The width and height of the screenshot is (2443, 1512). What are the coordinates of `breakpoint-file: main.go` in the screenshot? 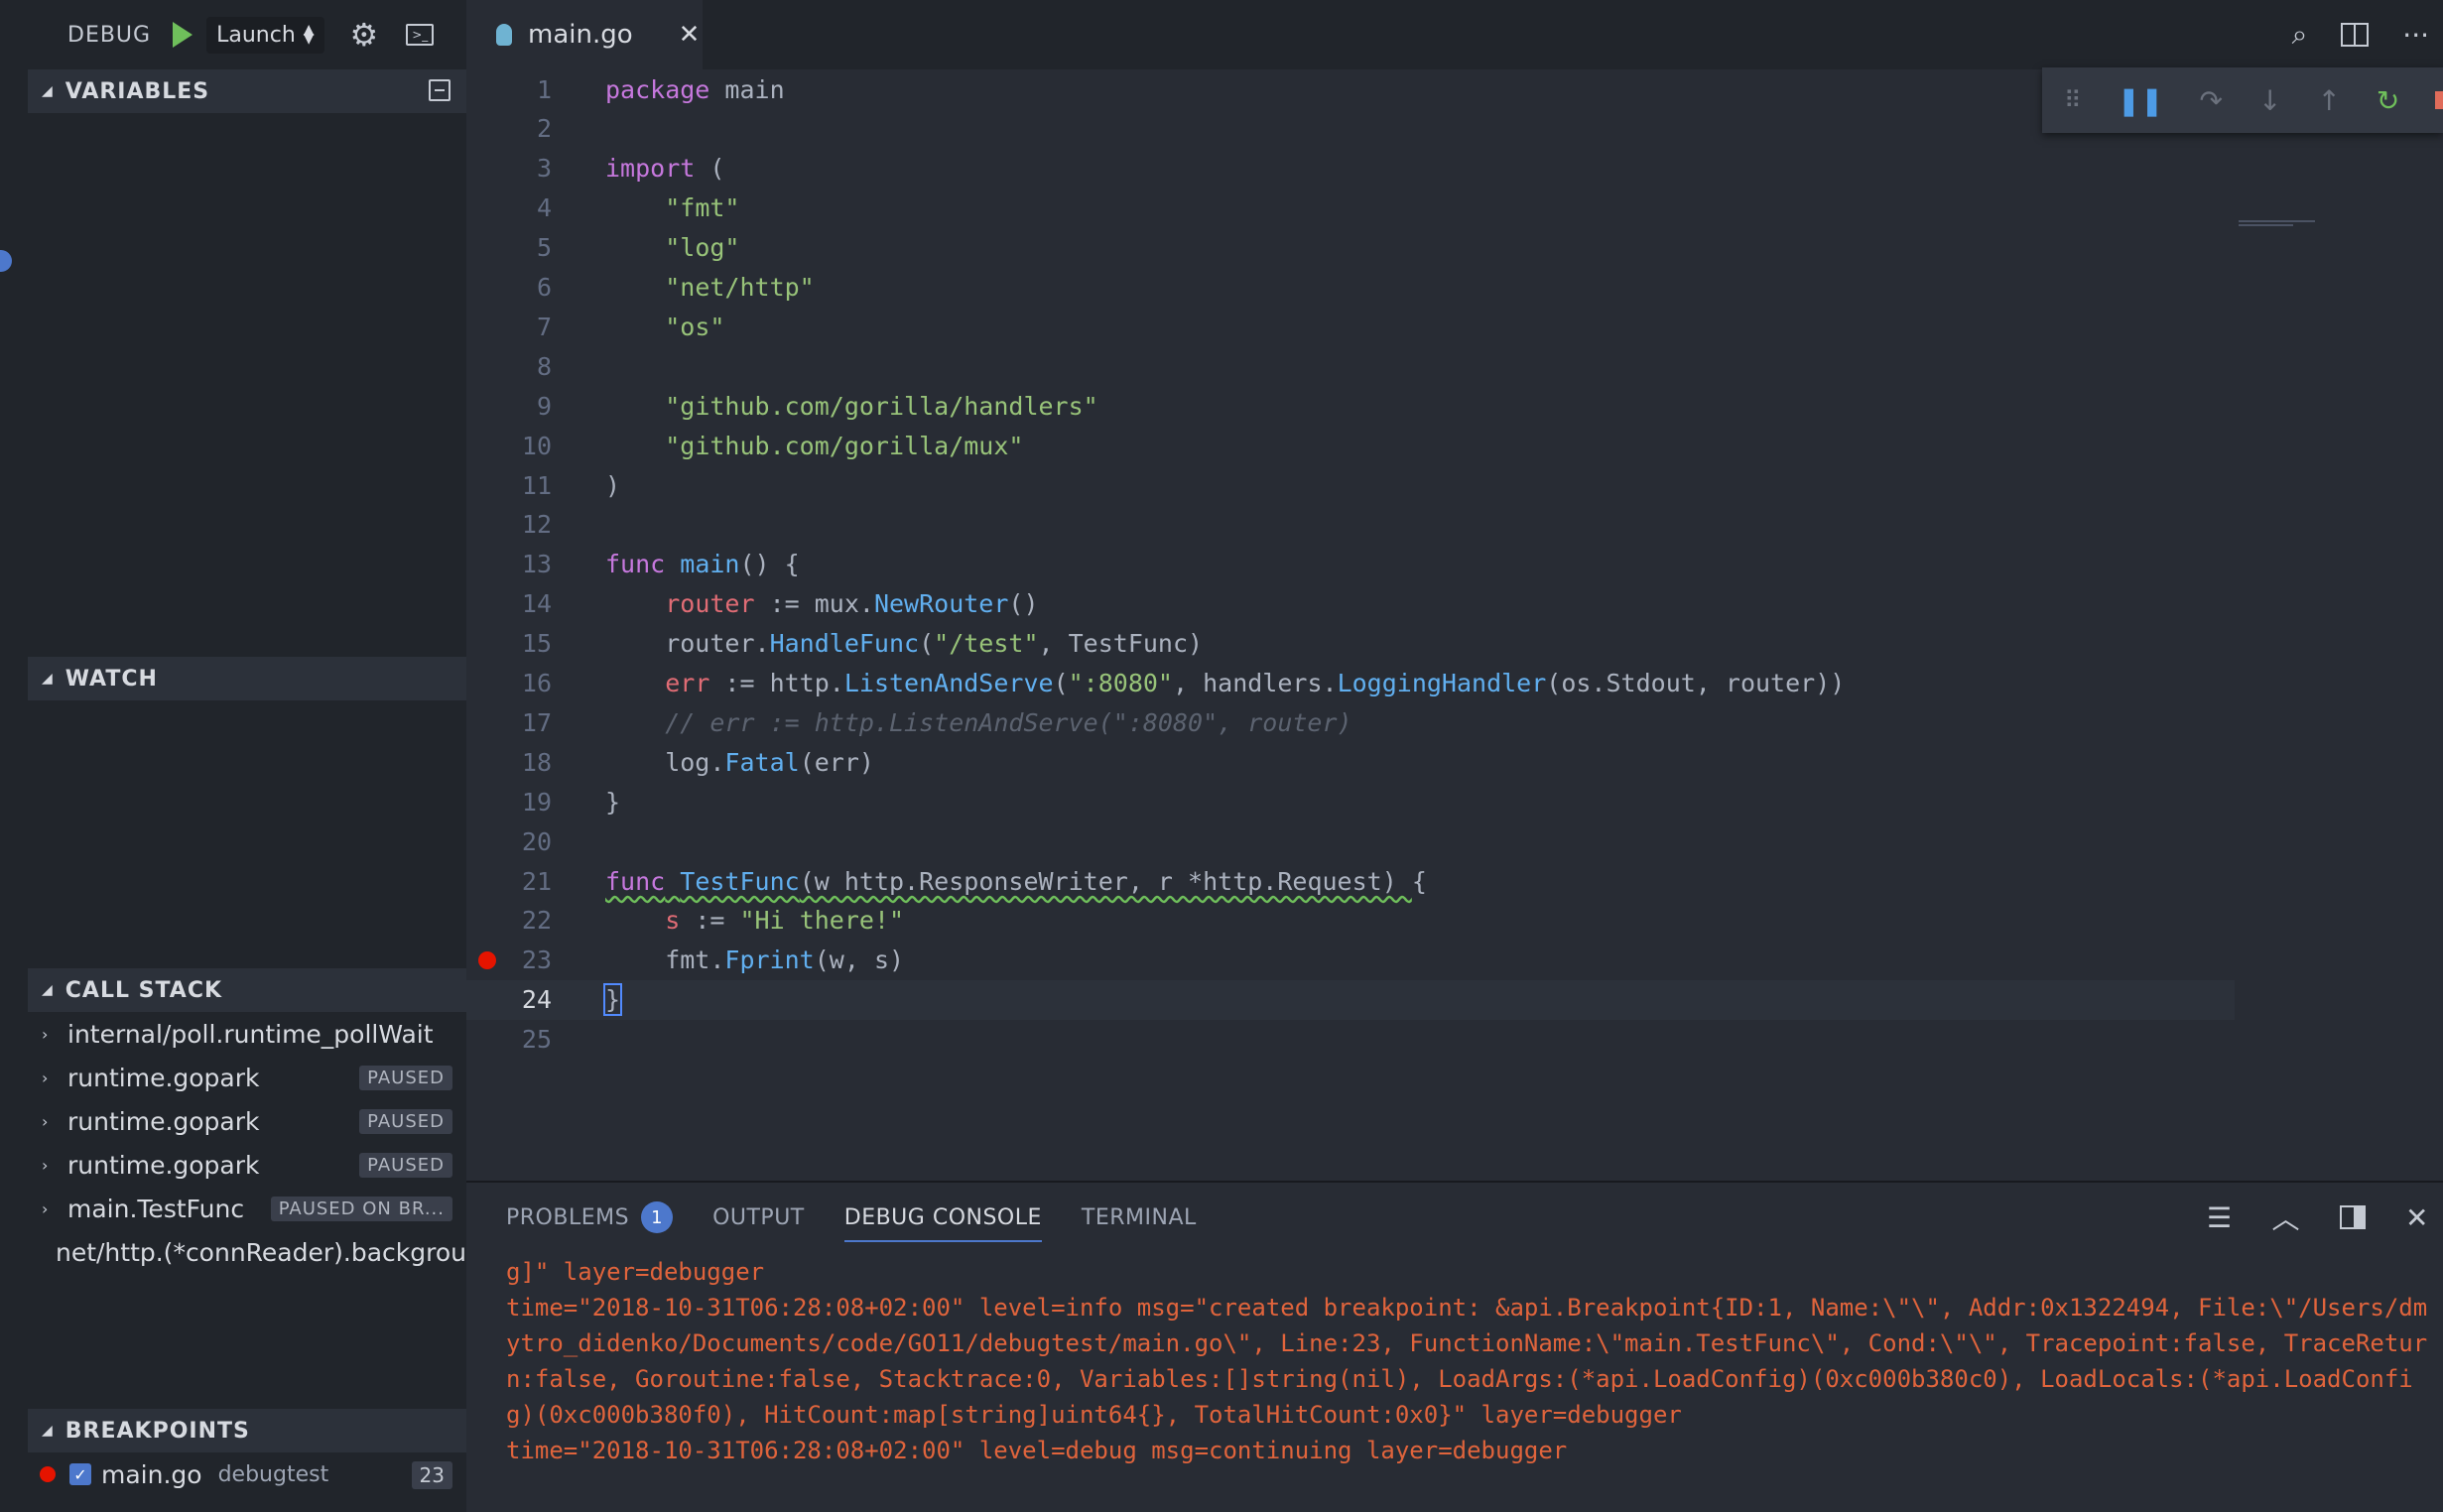 It's located at (151, 1474).